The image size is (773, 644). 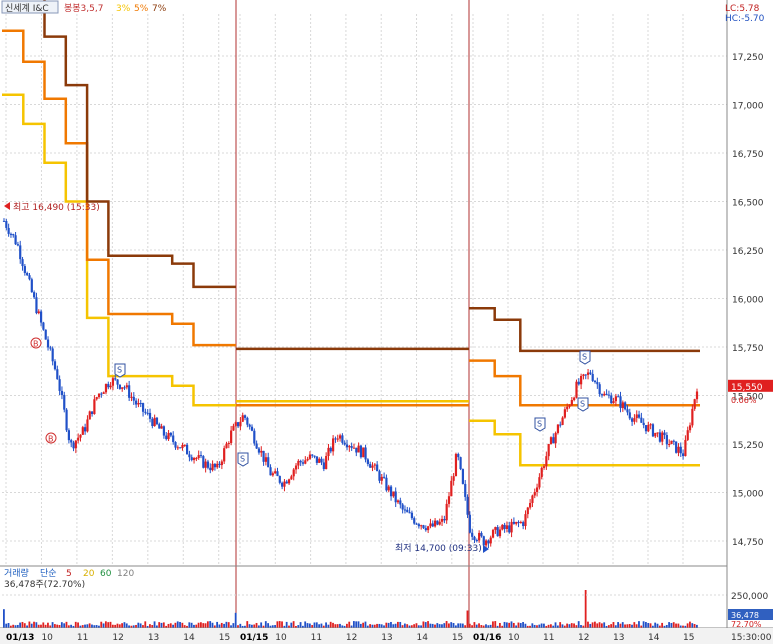 What do you see at coordinates (748, 204) in the screenshot?
I see `y-tick-label: 16,500` at bounding box center [748, 204].